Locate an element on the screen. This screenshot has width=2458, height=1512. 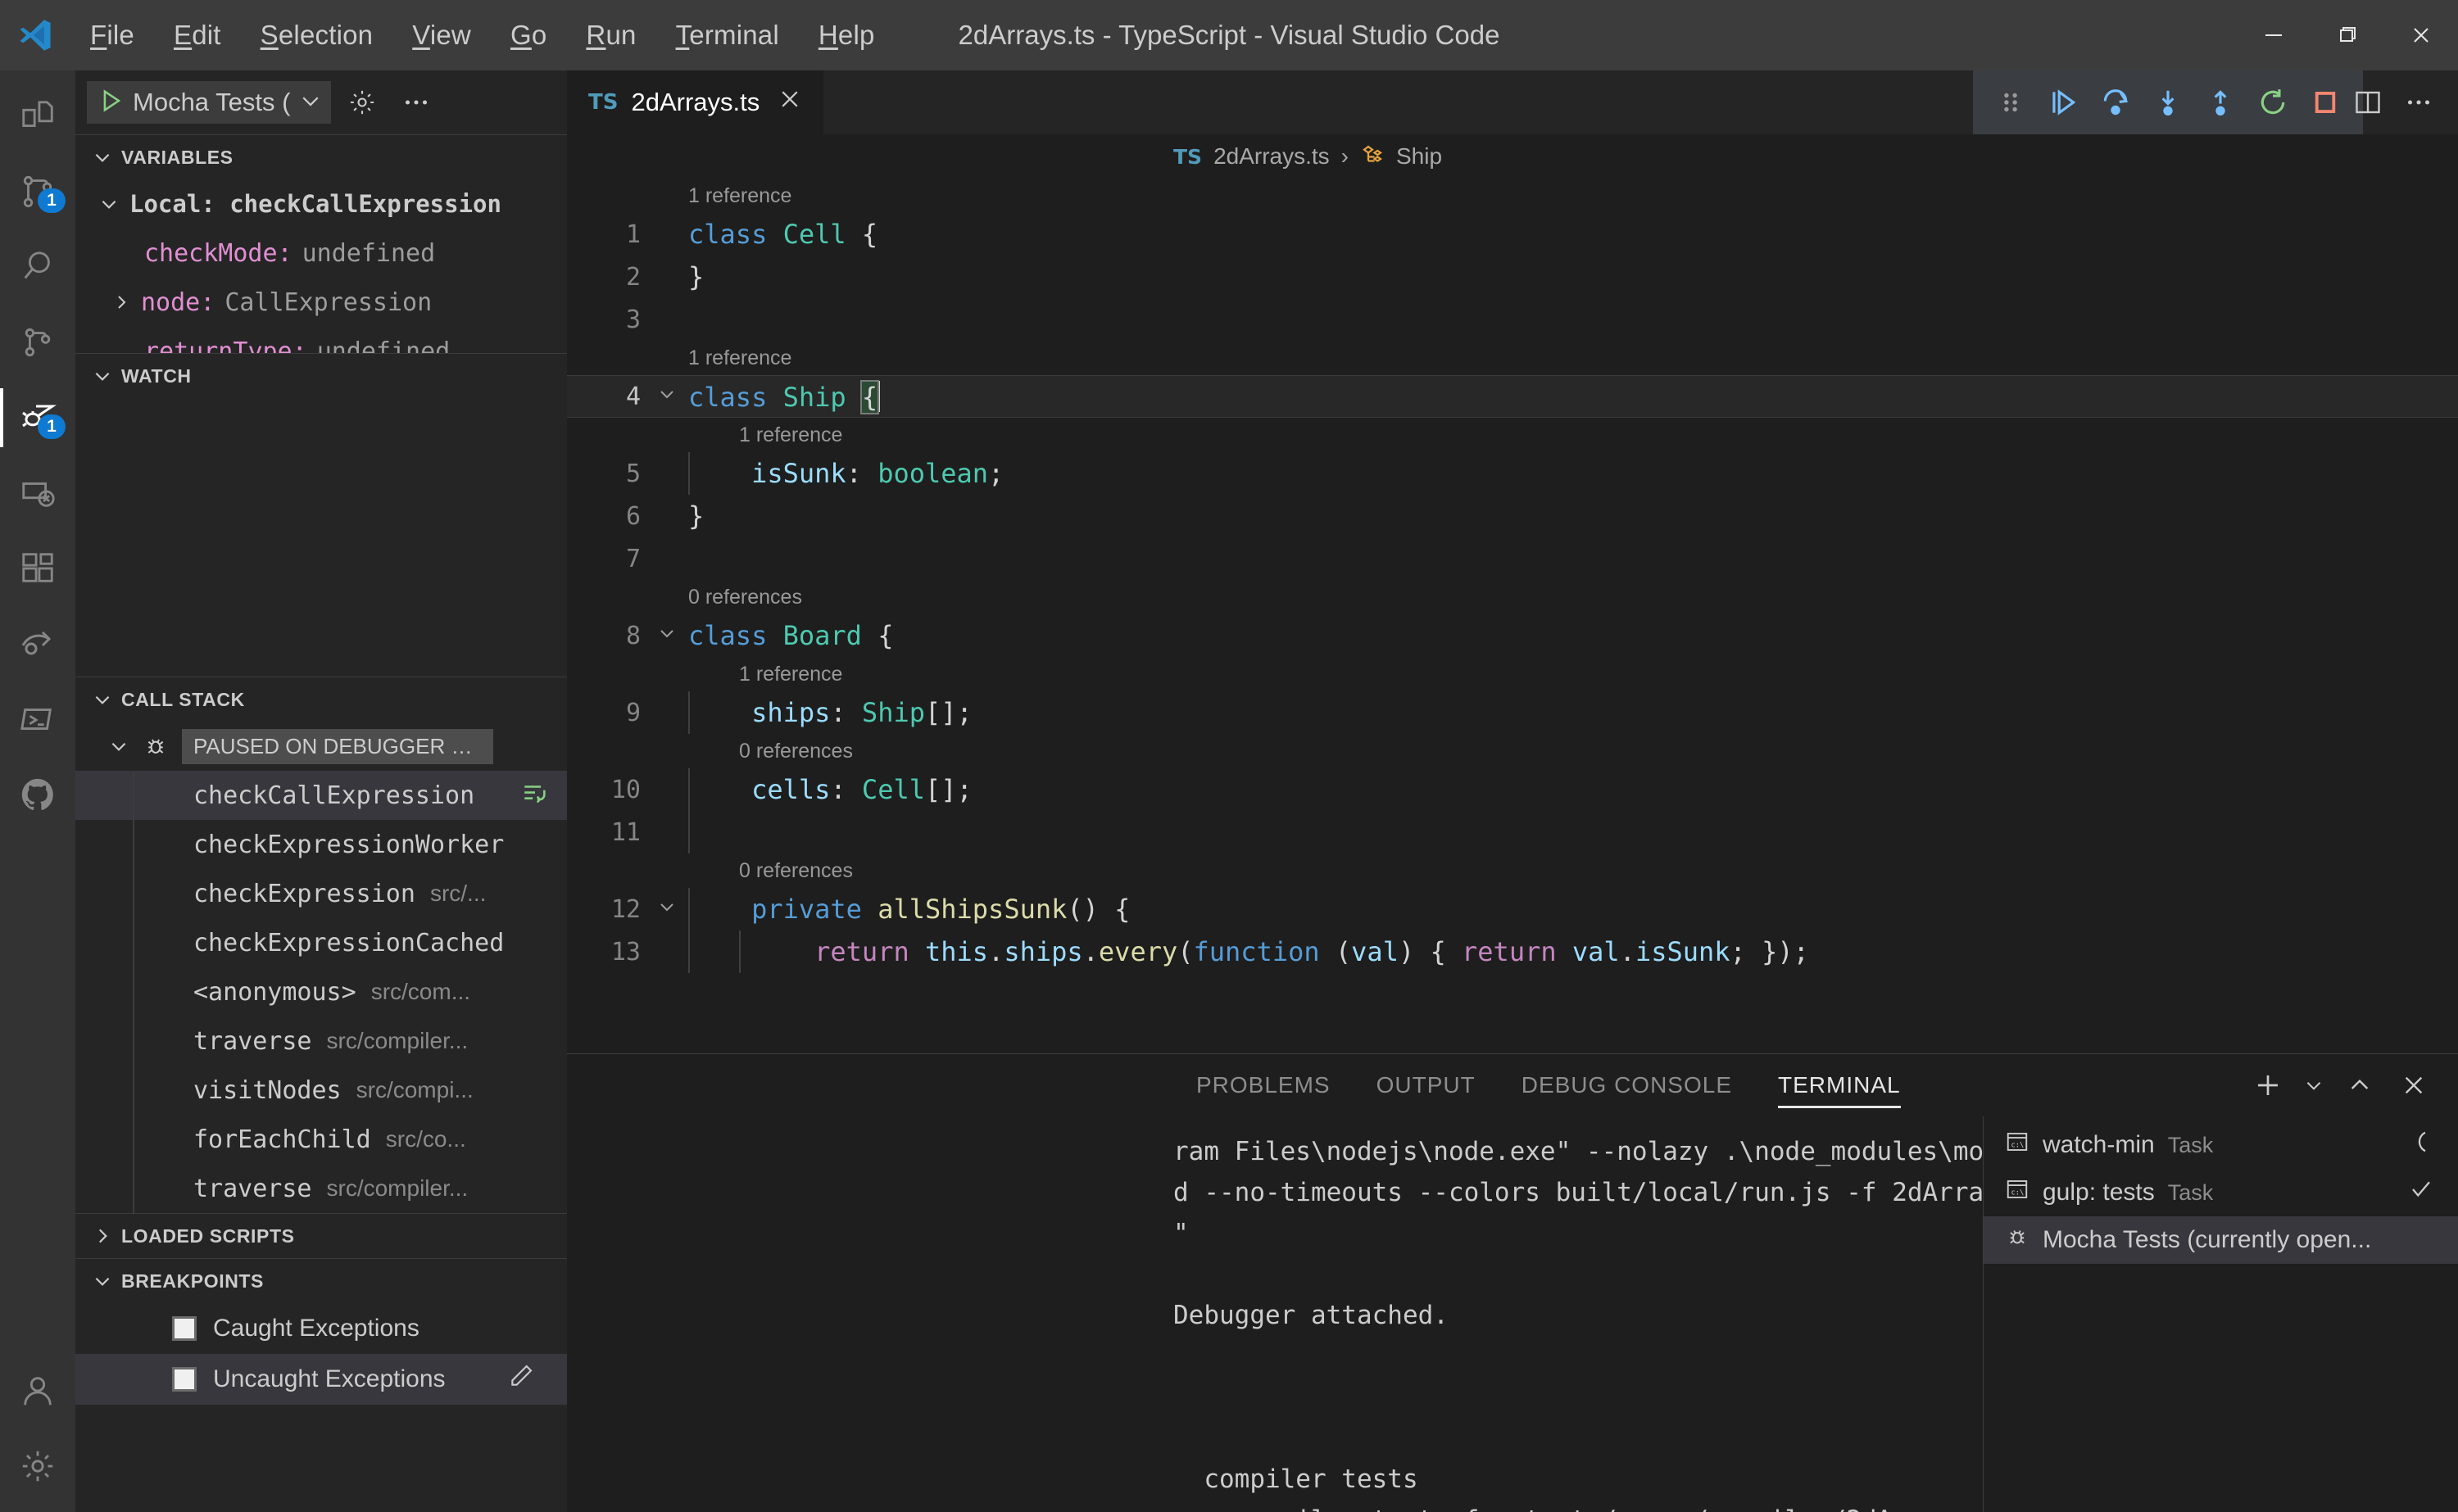
menu-help: Help is located at coordinates (847, 35).